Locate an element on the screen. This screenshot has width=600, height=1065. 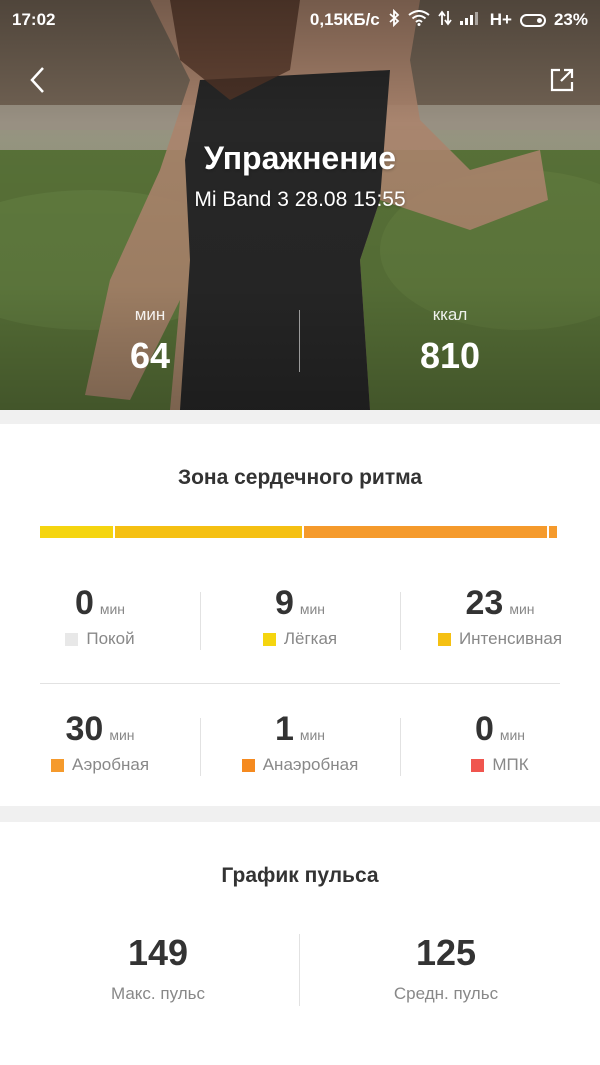
zone-intensive: 23 мин Интенсивная is located at coordinates (500, 616).